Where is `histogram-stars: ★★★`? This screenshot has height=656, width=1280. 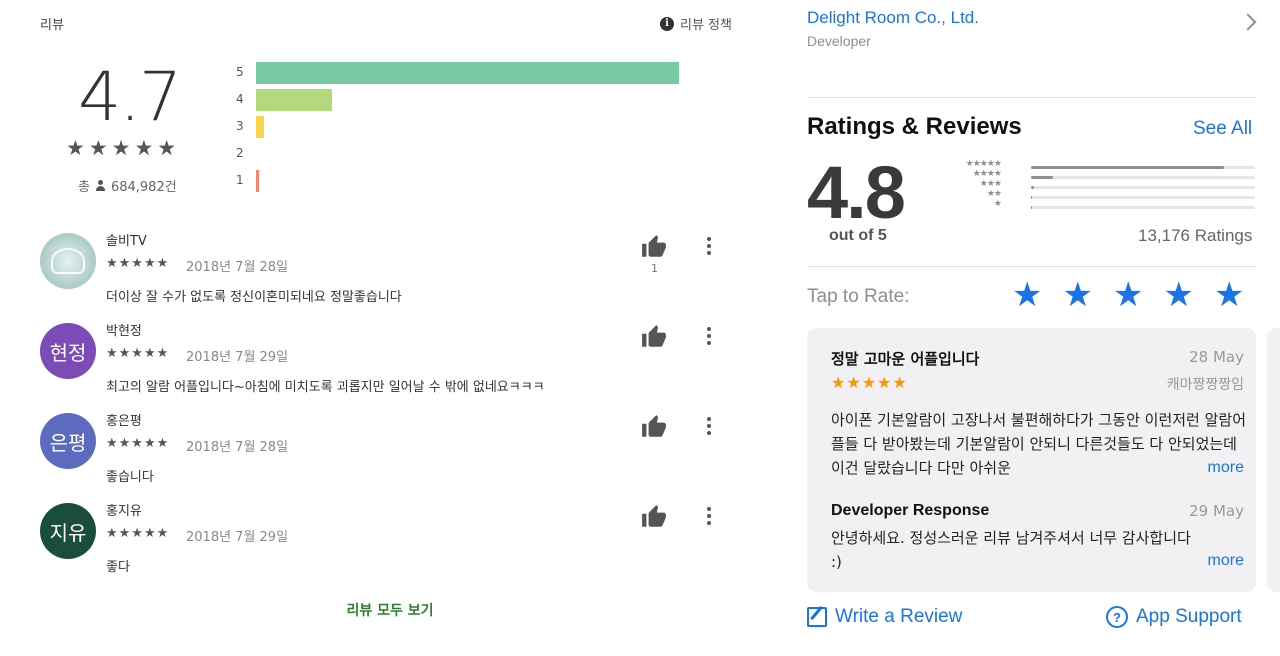
histogram-stars: ★★★ is located at coordinates (990, 184).